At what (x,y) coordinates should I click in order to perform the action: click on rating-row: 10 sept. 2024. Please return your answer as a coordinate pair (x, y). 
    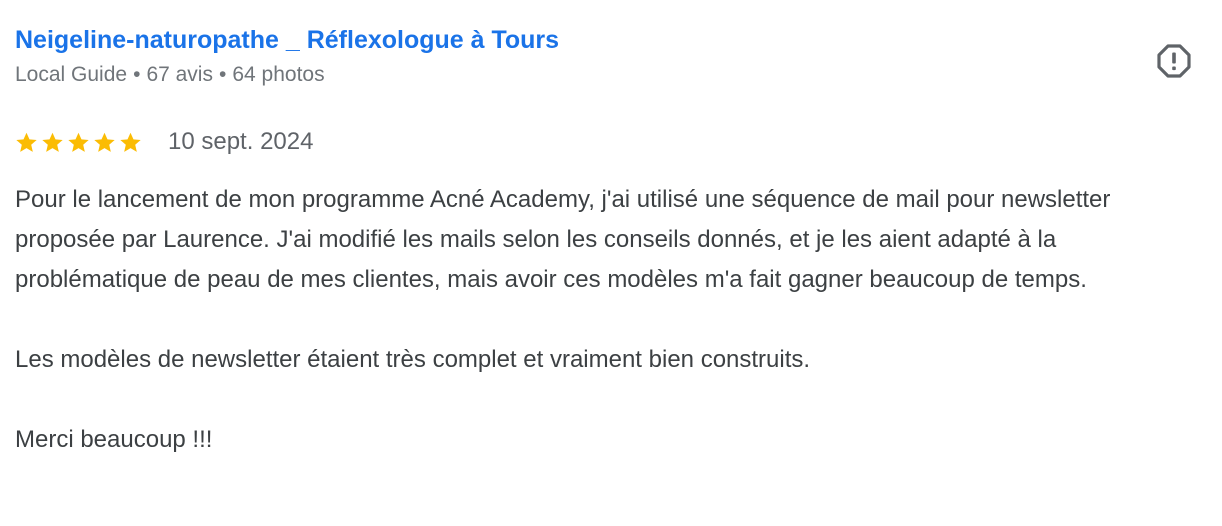
    Looking at the image, I should click on (610, 142).